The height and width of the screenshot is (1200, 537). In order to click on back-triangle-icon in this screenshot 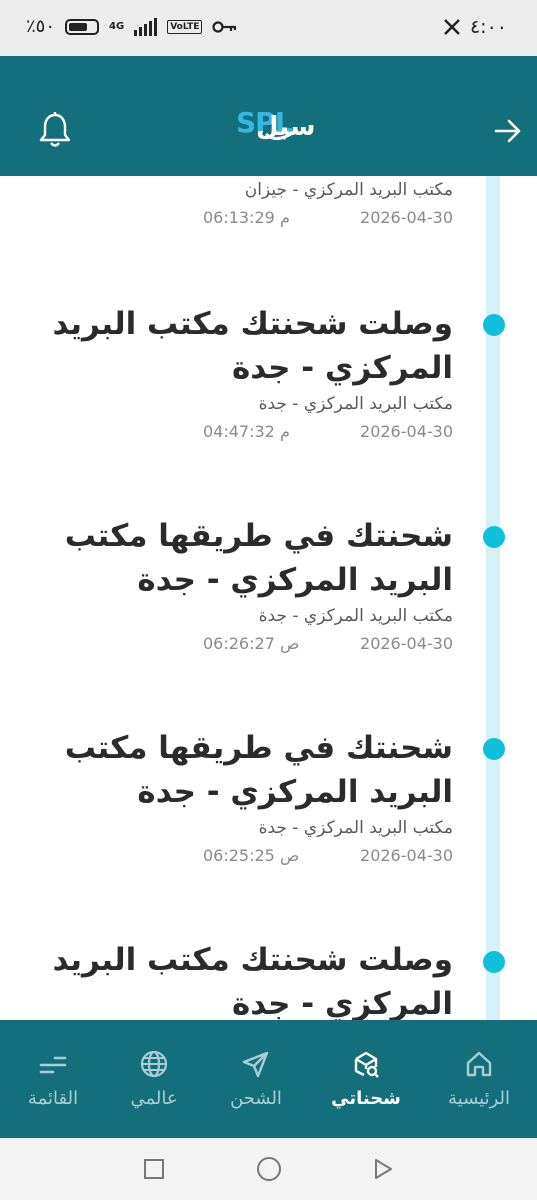, I will do `click(383, 1169)`.